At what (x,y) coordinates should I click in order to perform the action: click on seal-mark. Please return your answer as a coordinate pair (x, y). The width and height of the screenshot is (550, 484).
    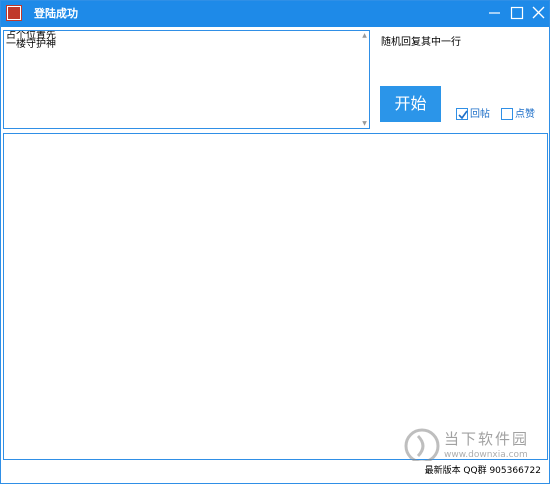
    Looking at the image, I should click on (14, 13).